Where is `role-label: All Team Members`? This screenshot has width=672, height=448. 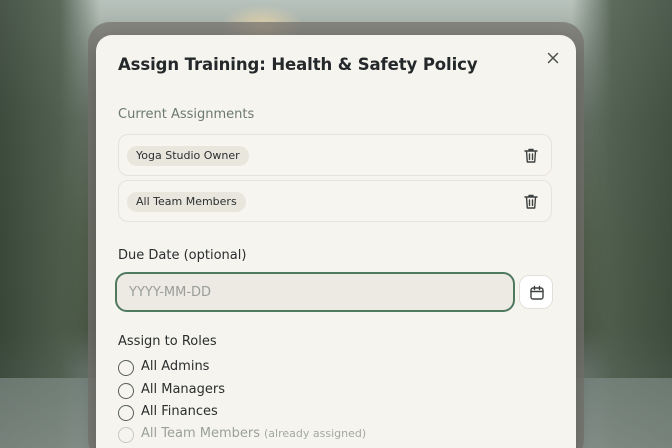 role-label: All Team Members is located at coordinates (200, 433).